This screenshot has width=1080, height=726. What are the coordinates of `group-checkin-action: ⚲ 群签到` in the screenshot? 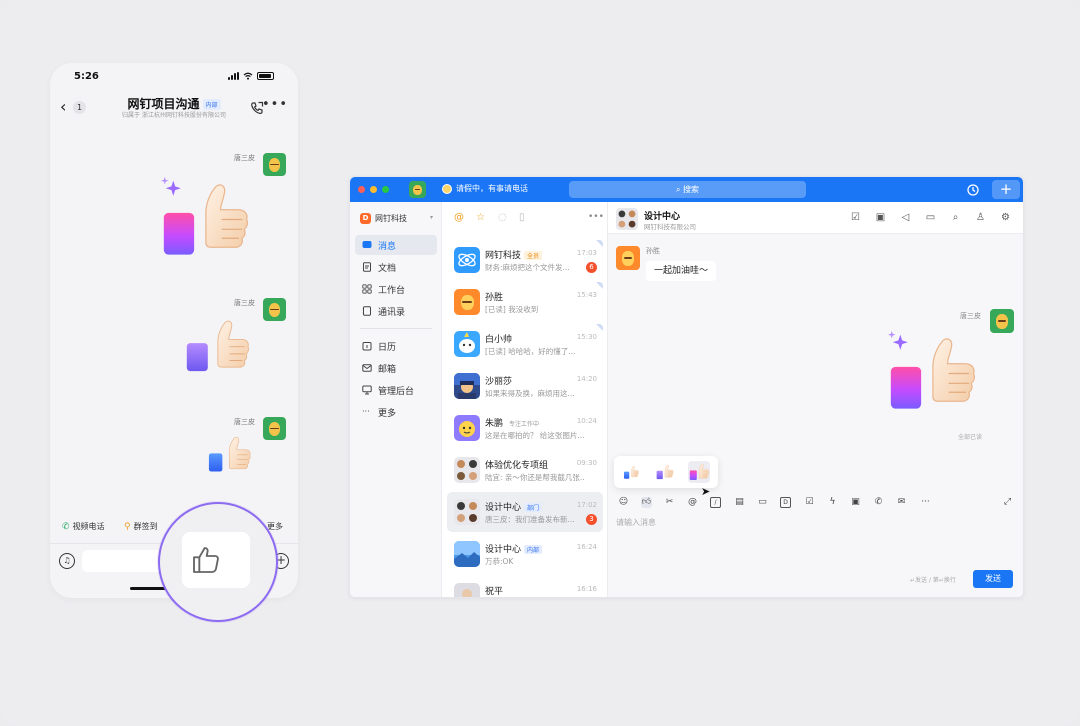 It's located at (141, 526).